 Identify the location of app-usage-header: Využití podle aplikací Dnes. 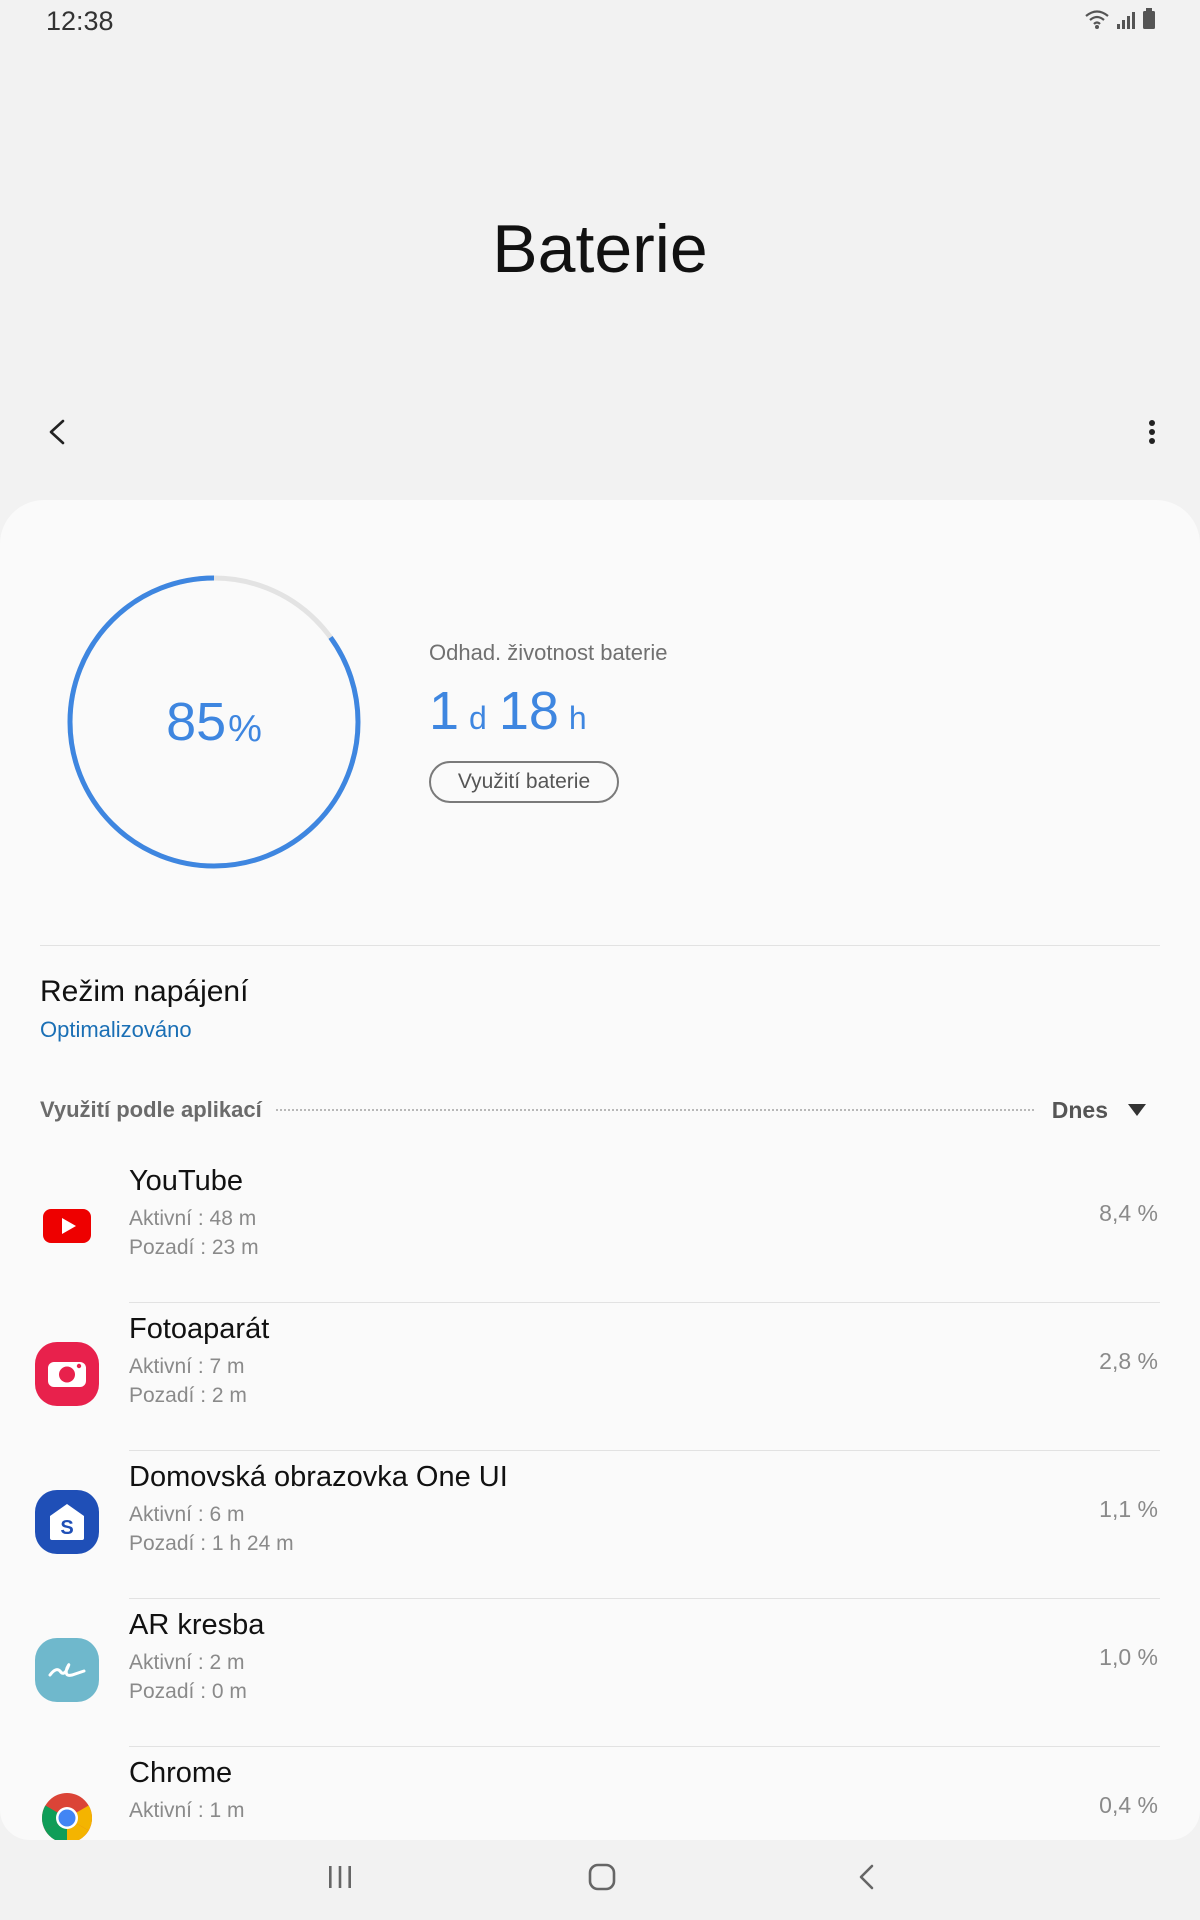
(600, 1110).